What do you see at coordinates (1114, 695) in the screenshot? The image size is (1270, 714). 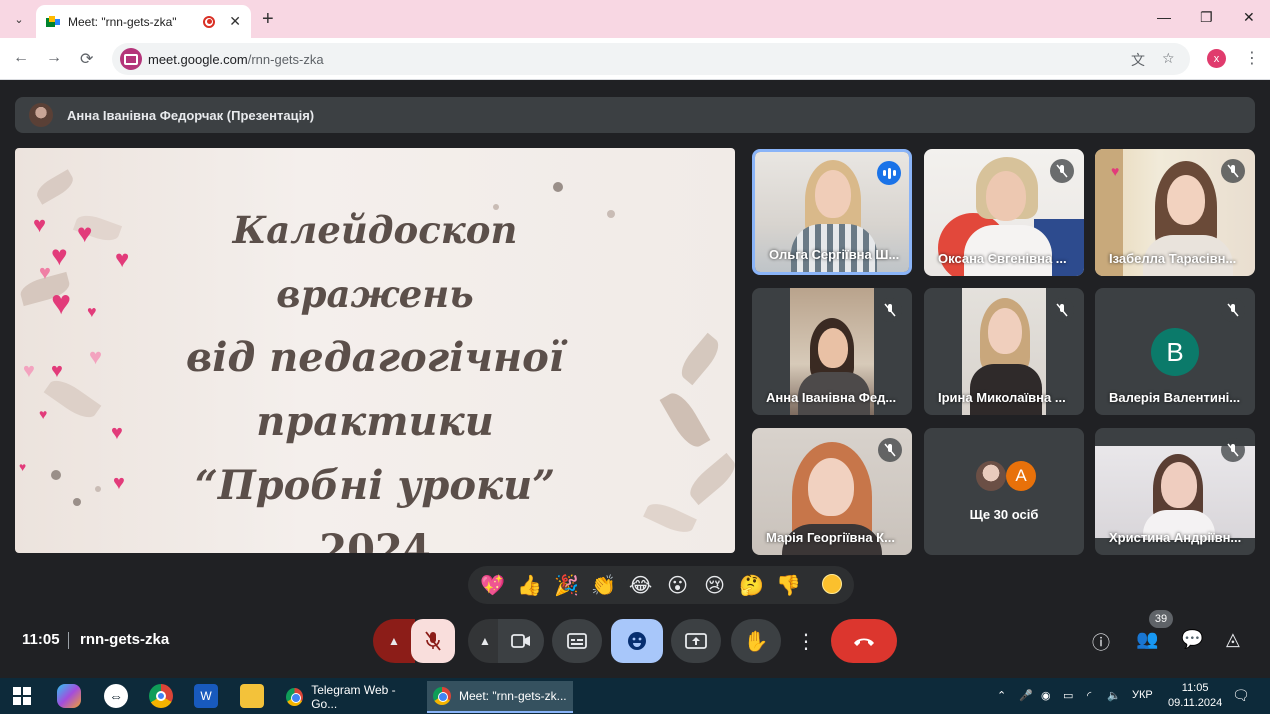 I see `tray-volume-icon: 🔈` at bounding box center [1114, 695].